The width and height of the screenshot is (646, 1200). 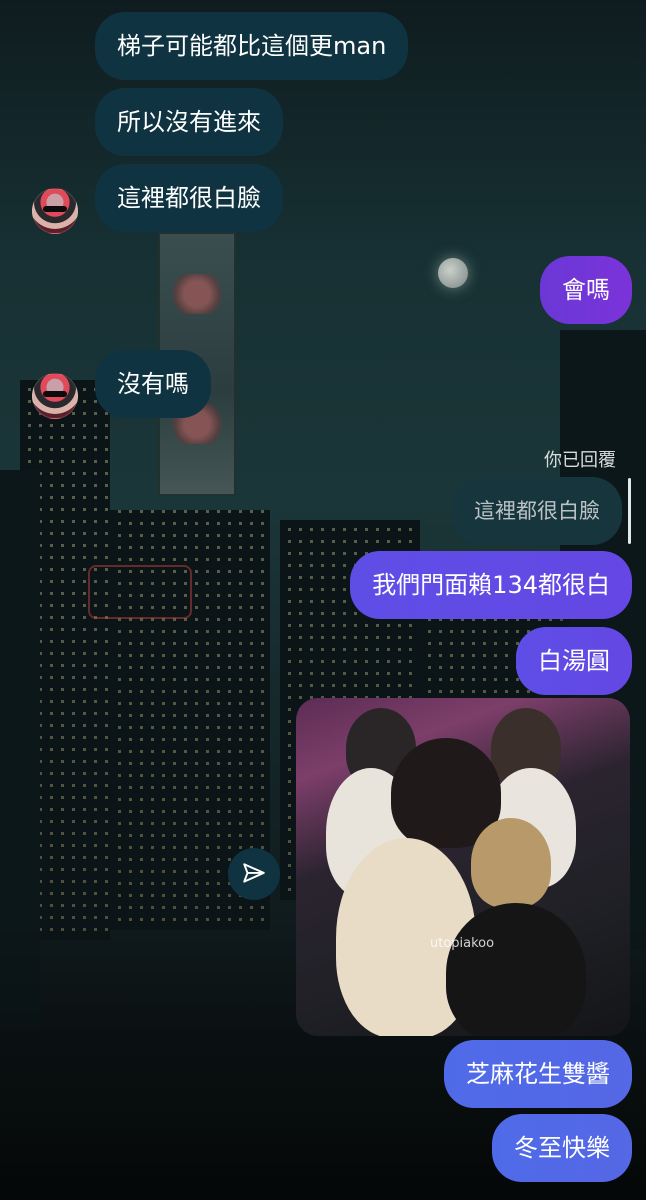 What do you see at coordinates (491, 585) in the screenshot?
I see `outgoing-message: 我們門面賴134都很白` at bounding box center [491, 585].